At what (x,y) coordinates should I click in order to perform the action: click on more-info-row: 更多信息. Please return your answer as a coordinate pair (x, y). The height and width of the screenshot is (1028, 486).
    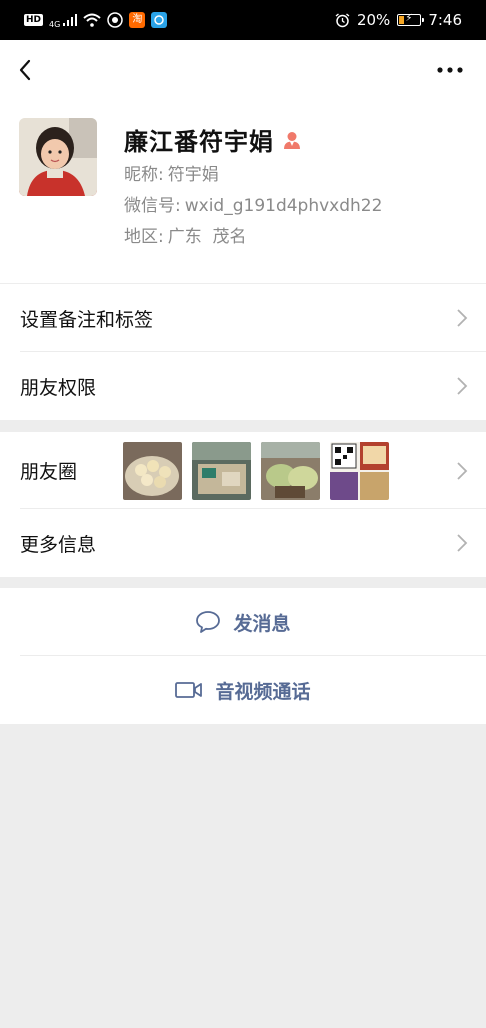
    Looking at the image, I should click on (243, 543).